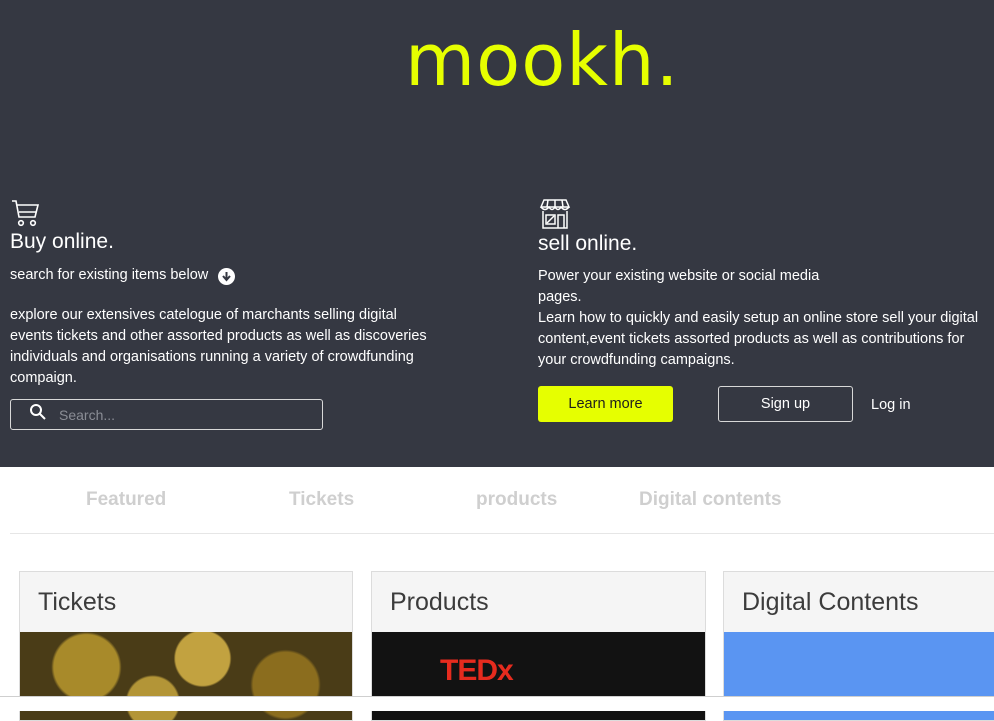  What do you see at coordinates (497, 703) in the screenshot?
I see `bottom-edge` at bounding box center [497, 703].